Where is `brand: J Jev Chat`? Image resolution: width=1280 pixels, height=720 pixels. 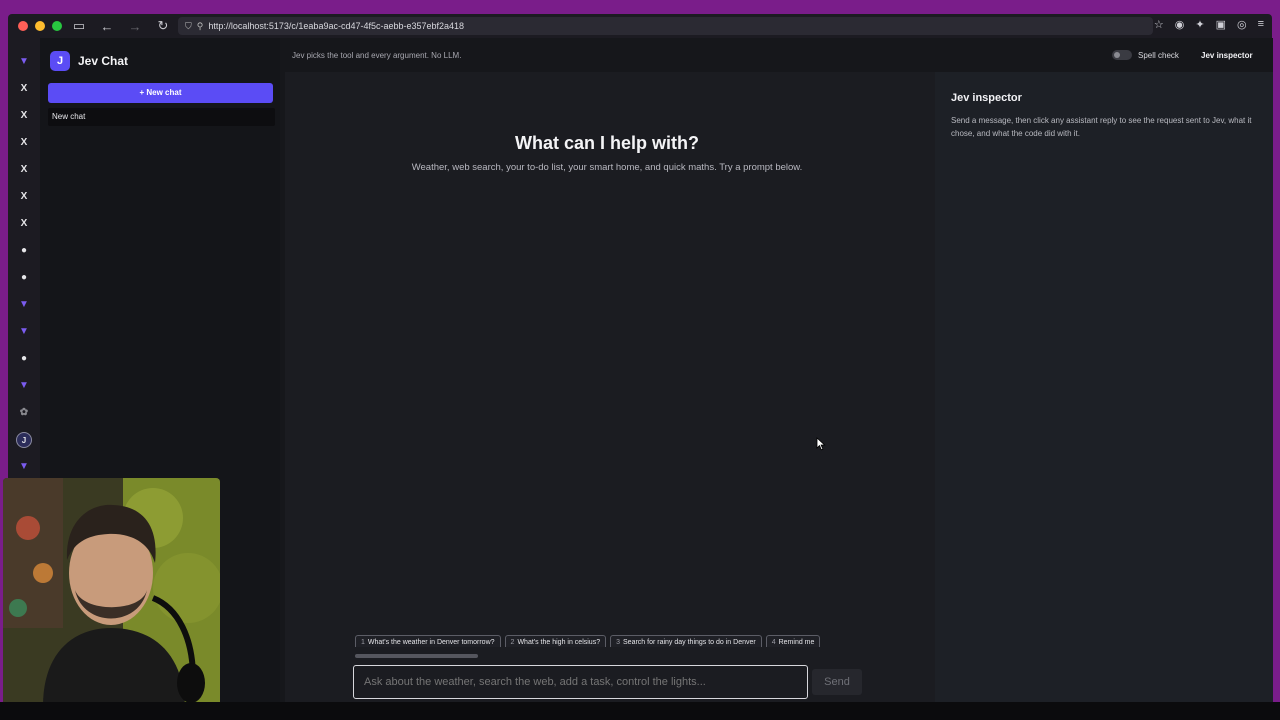 brand: J Jev Chat is located at coordinates (89, 61).